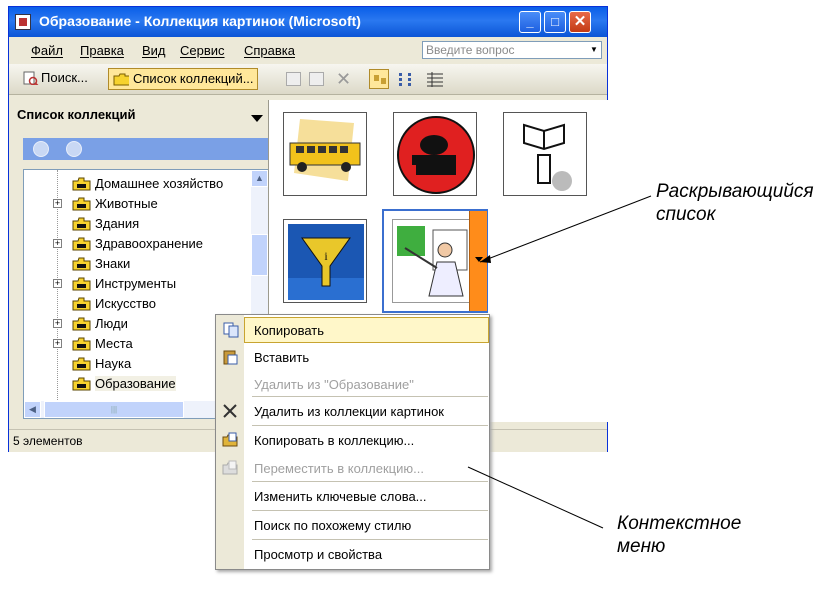  I want to click on tree-item: + Люди, so click(134, 324).